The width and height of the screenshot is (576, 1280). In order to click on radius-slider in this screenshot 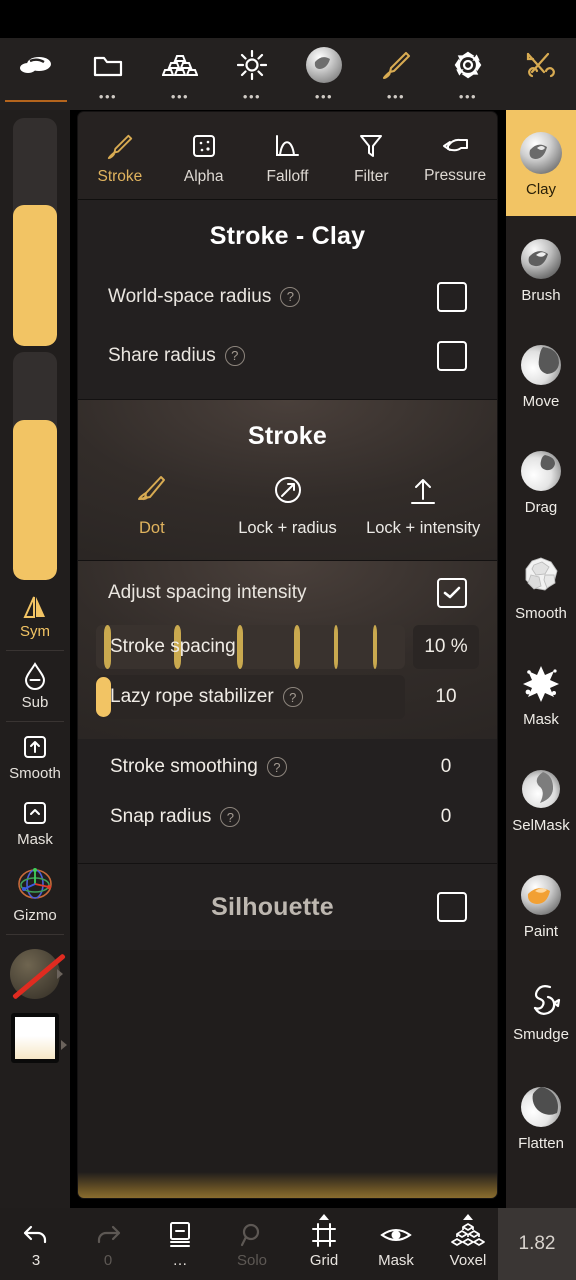, I will do `click(35, 232)`.